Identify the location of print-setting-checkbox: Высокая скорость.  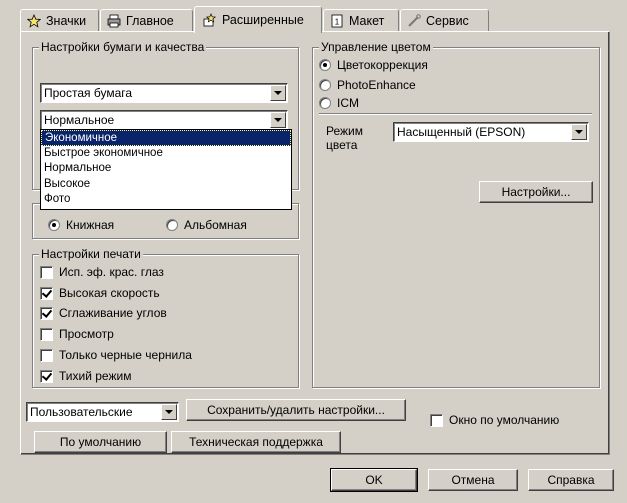
(100, 293).